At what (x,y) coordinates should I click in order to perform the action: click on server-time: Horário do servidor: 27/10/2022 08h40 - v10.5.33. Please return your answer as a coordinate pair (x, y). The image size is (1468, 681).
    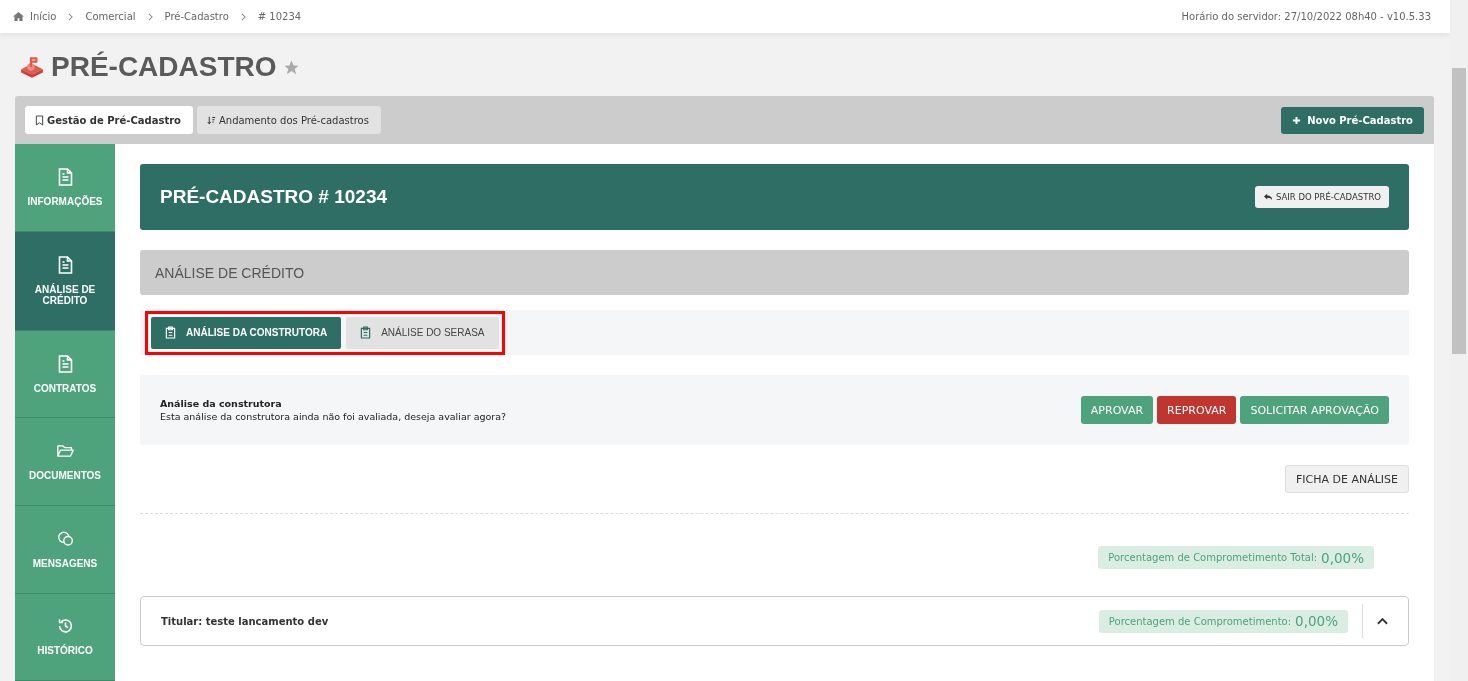
    Looking at the image, I should click on (1306, 16).